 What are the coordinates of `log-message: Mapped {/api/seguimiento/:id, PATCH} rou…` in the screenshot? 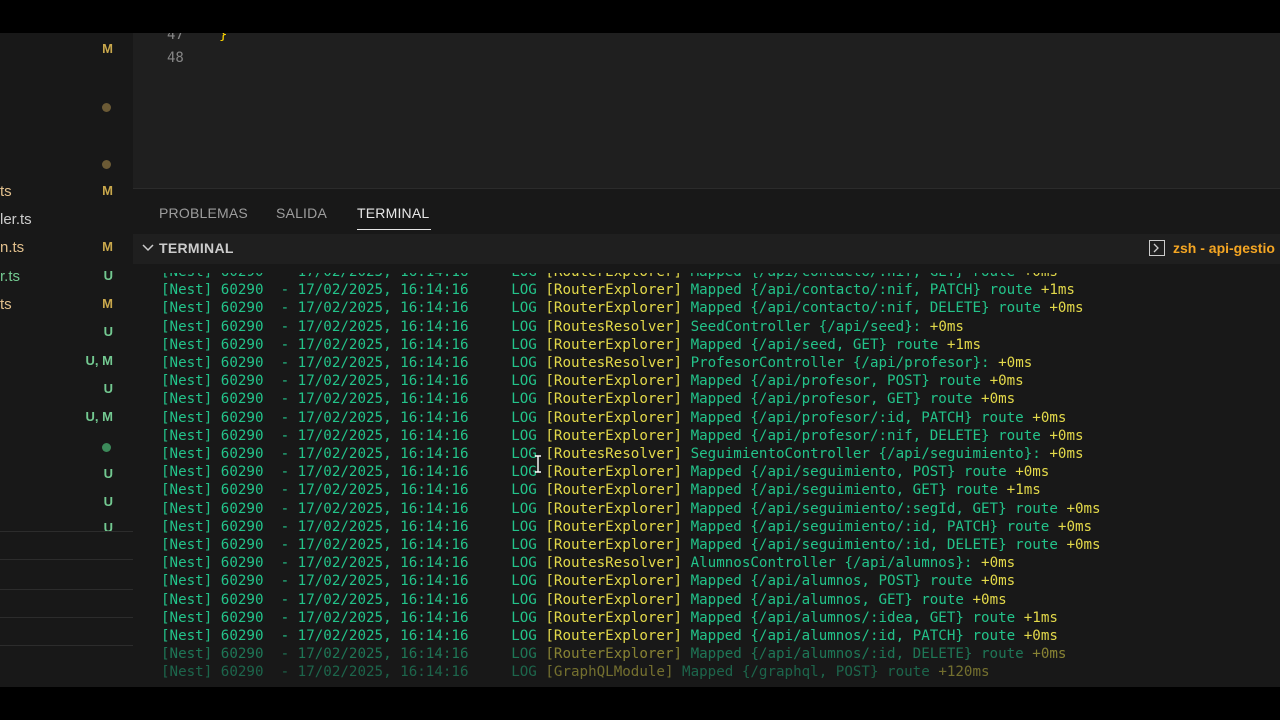 It's located at (870, 526).